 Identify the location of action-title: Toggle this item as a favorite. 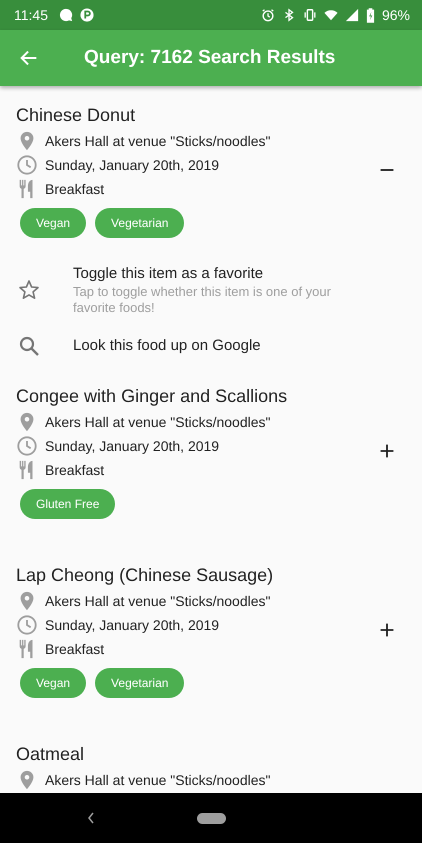
(168, 274).